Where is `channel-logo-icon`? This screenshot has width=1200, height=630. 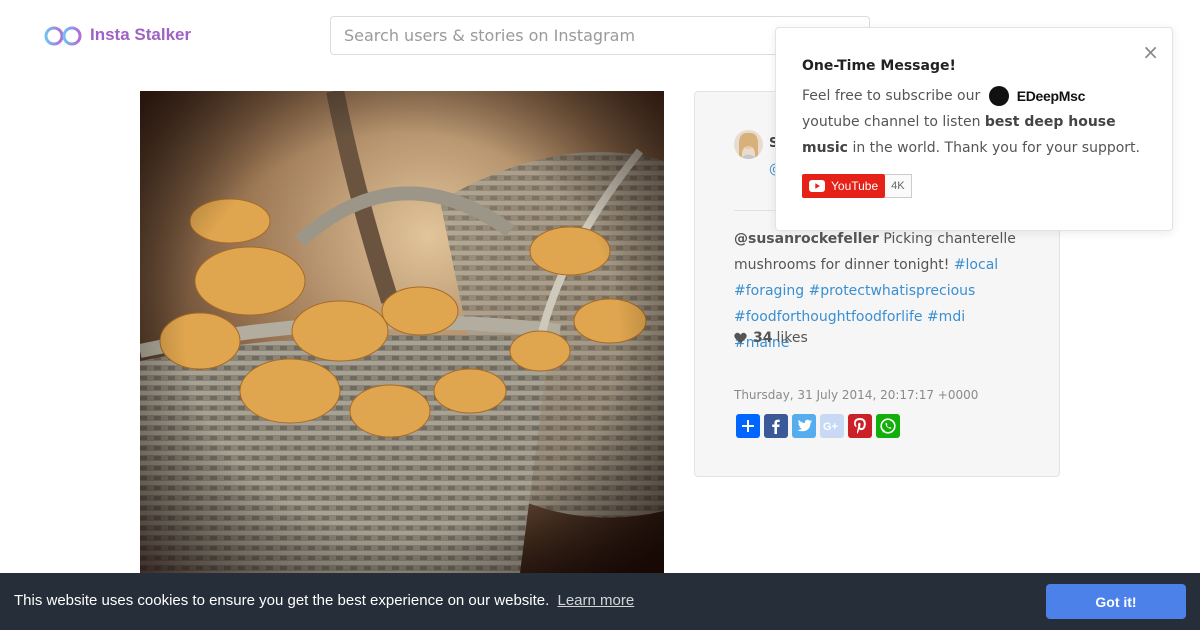 channel-logo-icon is located at coordinates (998, 96).